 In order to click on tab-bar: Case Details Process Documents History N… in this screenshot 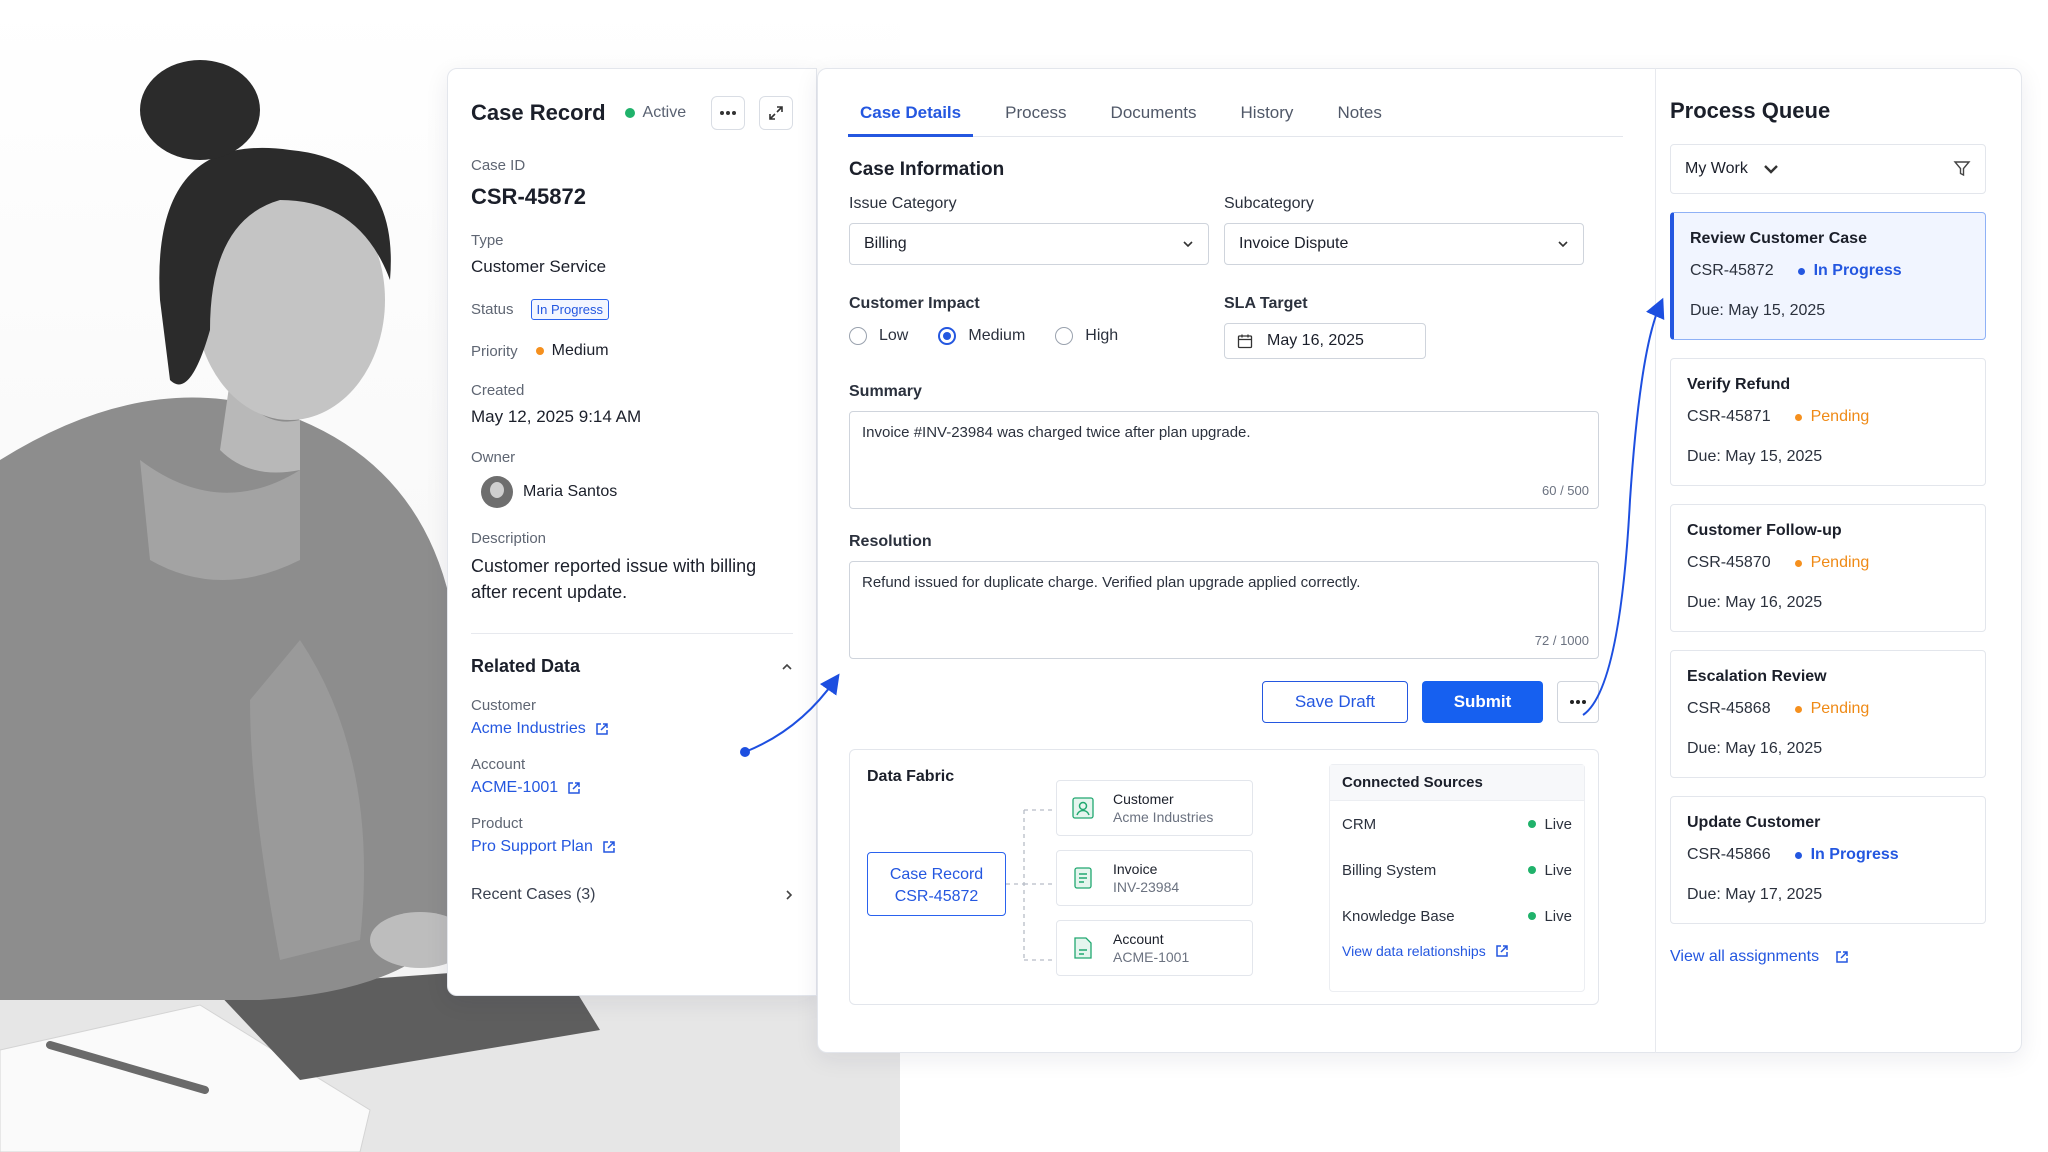, I will do `click(1235, 117)`.